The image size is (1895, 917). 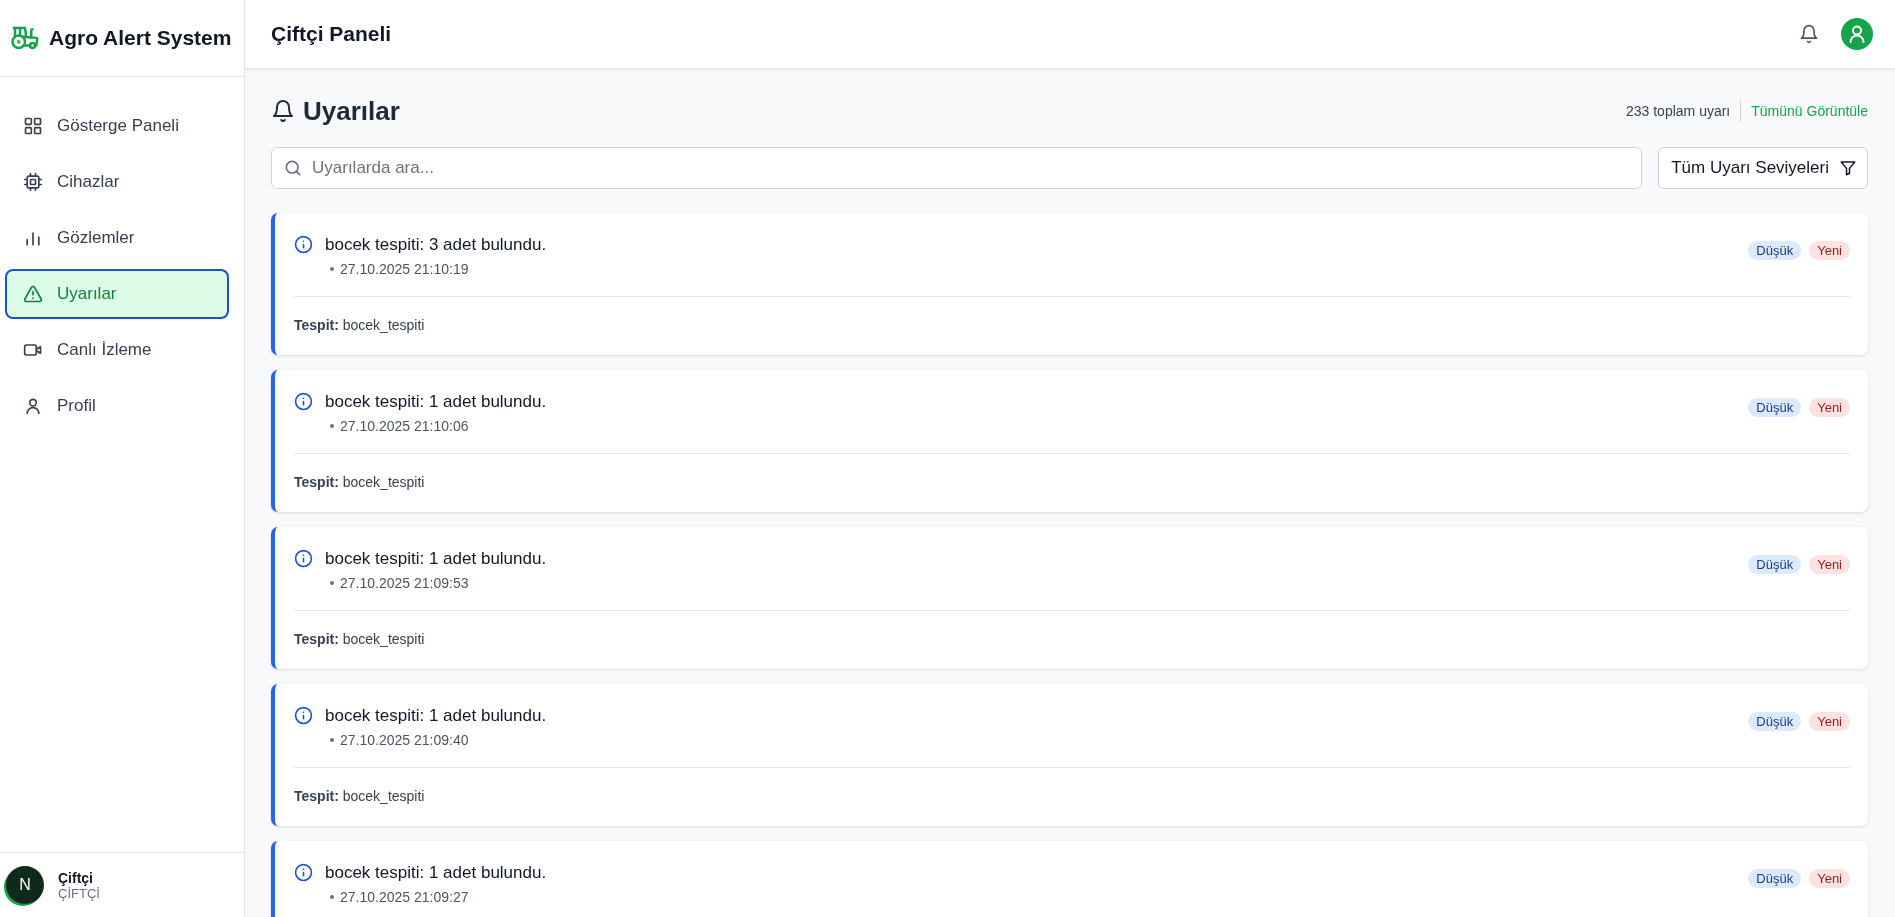 What do you see at coordinates (117, 350) in the screenshot?
I see `nav-item: Canlı İzleme` at bounding box center [117, 350].